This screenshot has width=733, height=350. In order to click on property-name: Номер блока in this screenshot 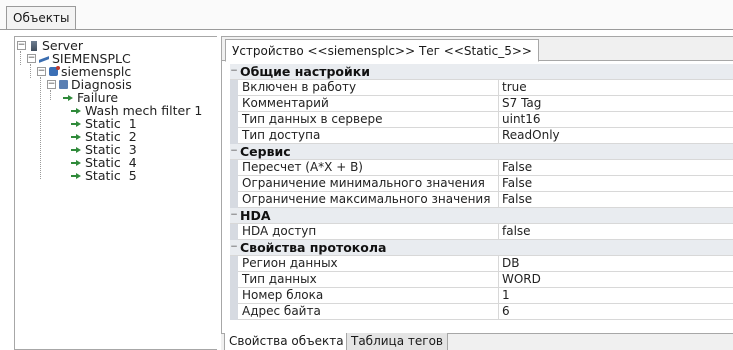, I will do `click(368, 296)`.